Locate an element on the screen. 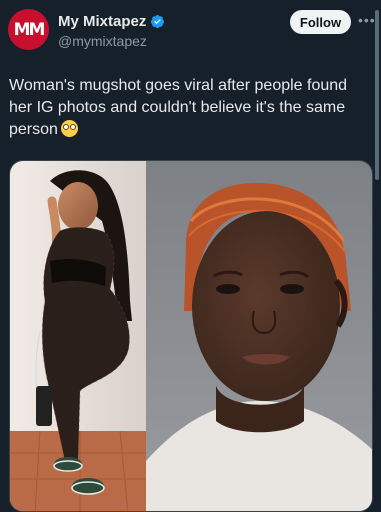 Image resolution: width=381 pixels, height=512 pixels. follow-button: Follow is located at coordinates (320, 22).